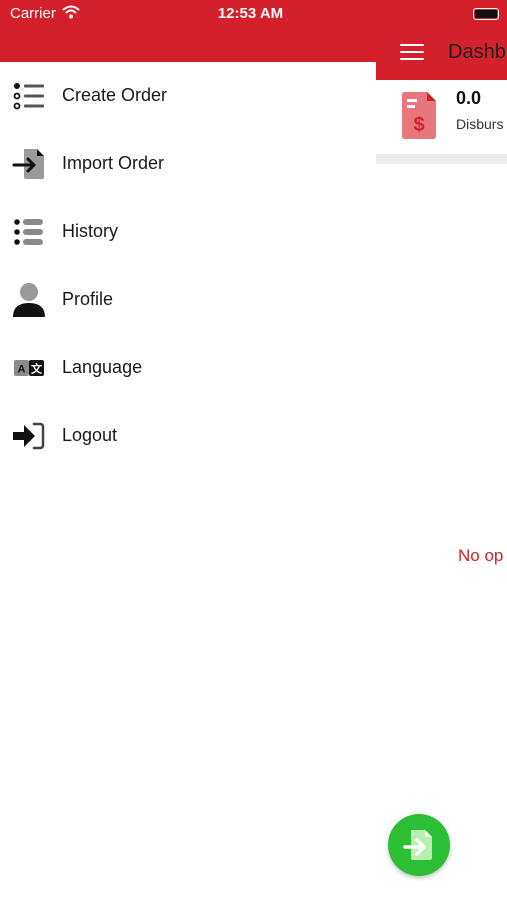 The width and height of the screenshot is (507, 900). What do you see at coordinates (188, 368) in the screenshot?
I see `drawer-item-language: A 文 Language` at bounding box center [188, 368].